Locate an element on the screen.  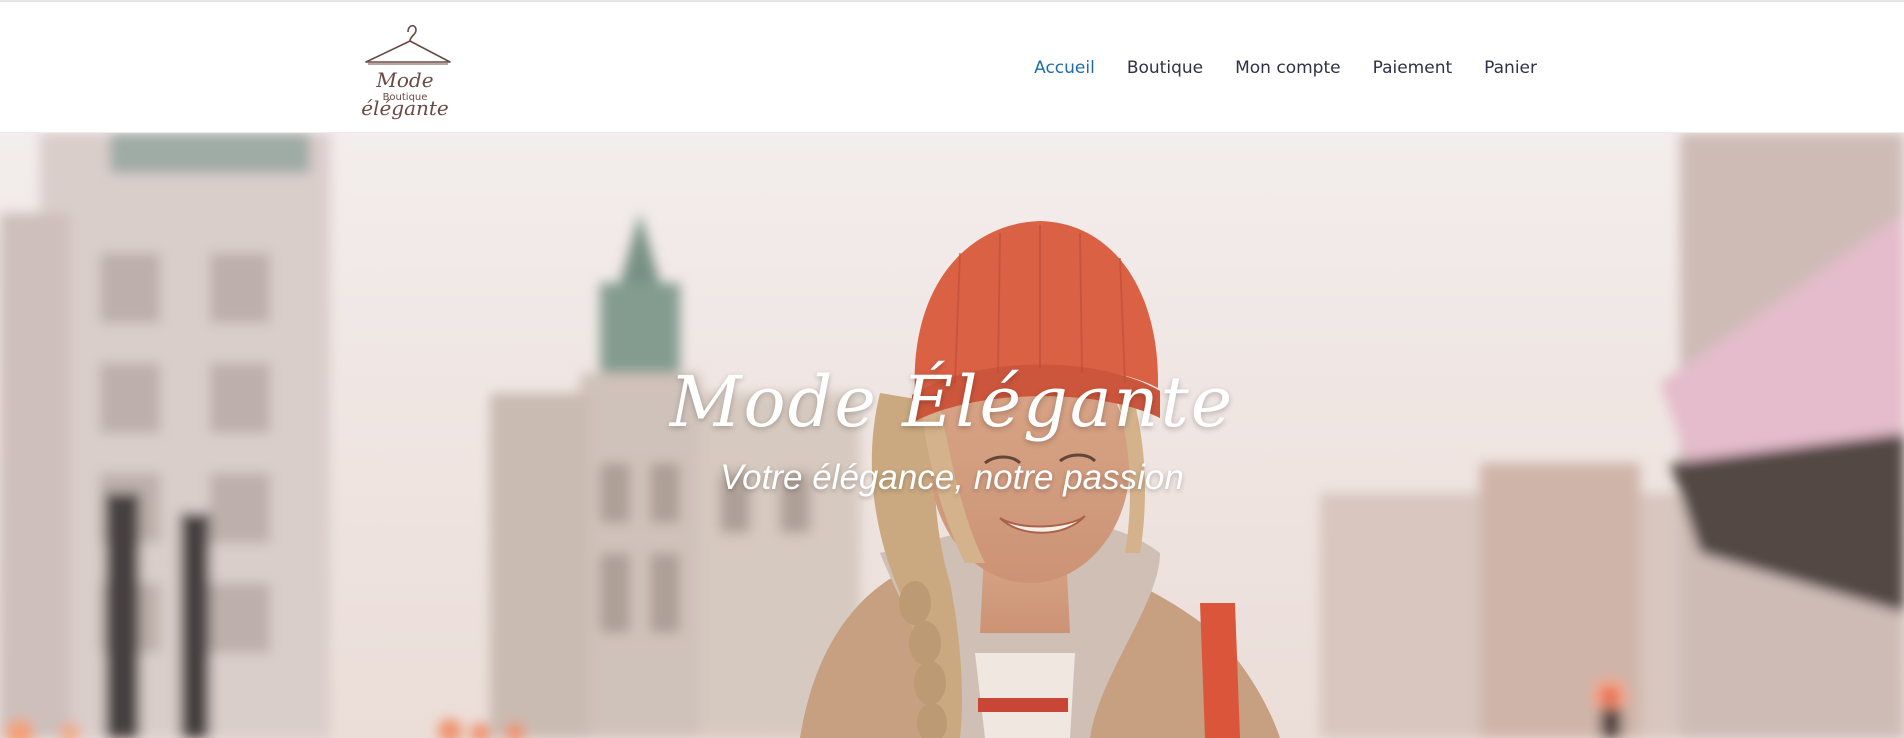
clothes-hanger-icon: Mode Boutique élégante is located at coordinates (406, 72).